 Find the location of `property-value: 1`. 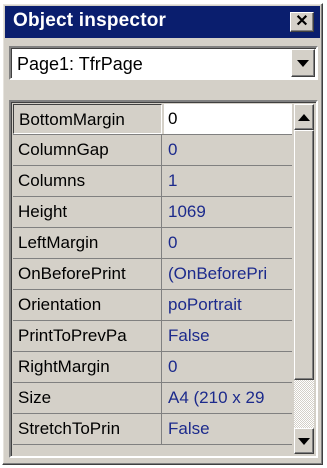

property-value: 1 is located at coordinates (228, 181).